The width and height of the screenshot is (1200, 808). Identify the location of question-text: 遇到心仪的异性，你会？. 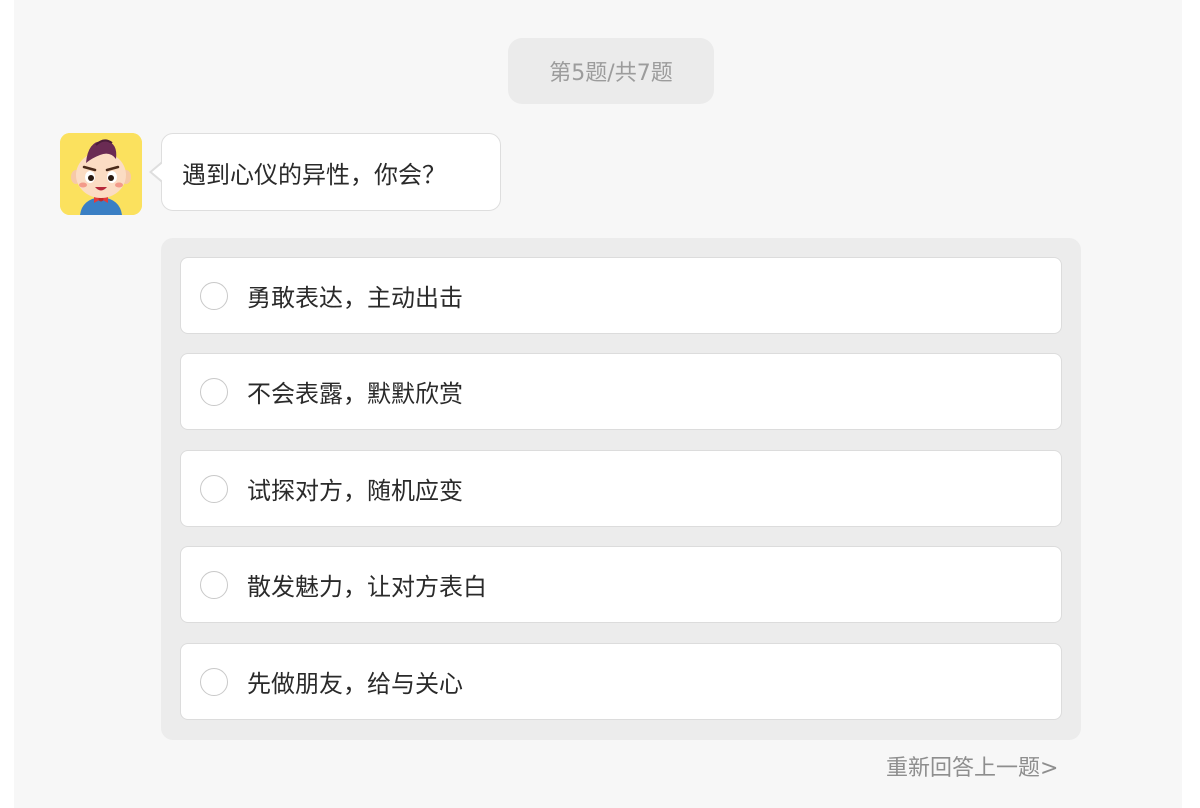
(314, 174).